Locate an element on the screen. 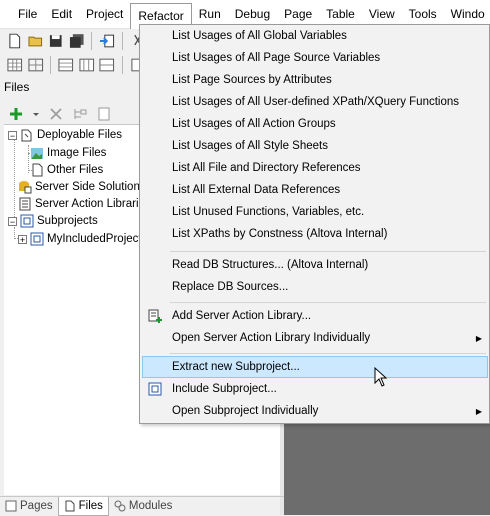 The width and height of the screenshot is (490, 516). menu-item-label: List All External Data References is located at coordinates (256, 190).